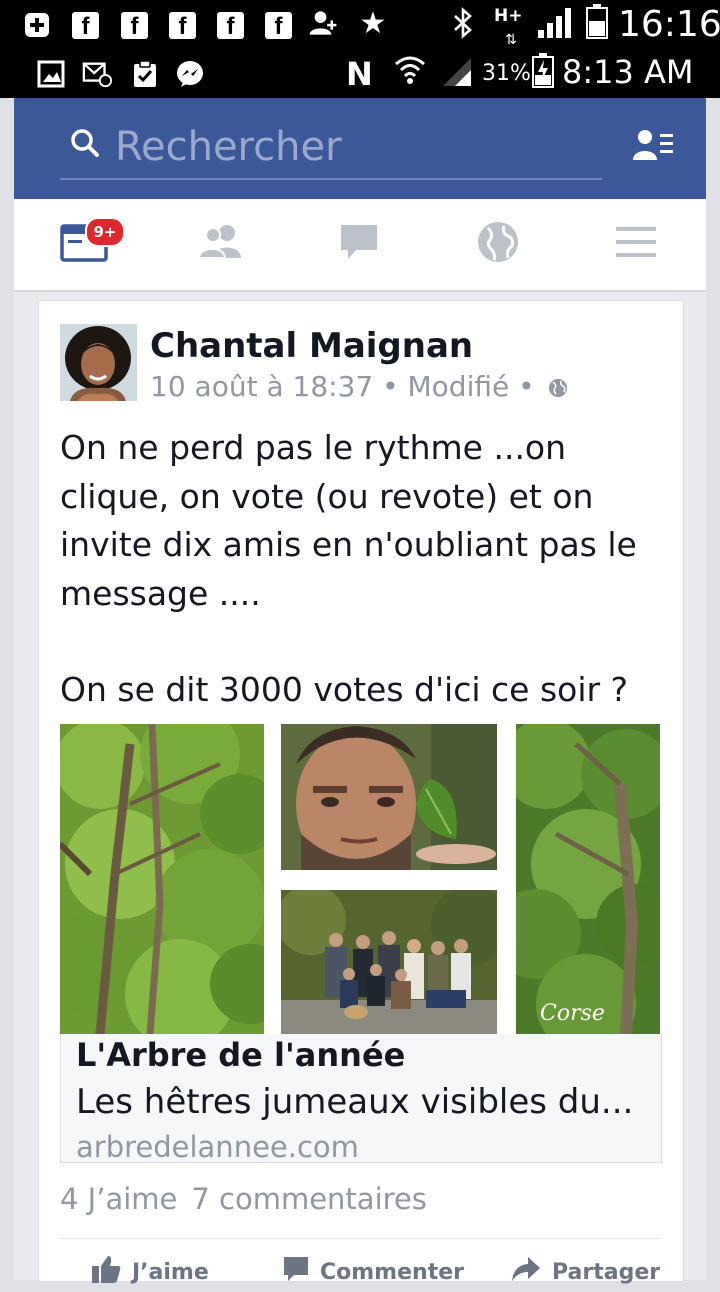 The width and height of the screenshot is (720, 1292). Describe the element at coordinates (360, 1238) in the screenshot. I see `divider` at that location.